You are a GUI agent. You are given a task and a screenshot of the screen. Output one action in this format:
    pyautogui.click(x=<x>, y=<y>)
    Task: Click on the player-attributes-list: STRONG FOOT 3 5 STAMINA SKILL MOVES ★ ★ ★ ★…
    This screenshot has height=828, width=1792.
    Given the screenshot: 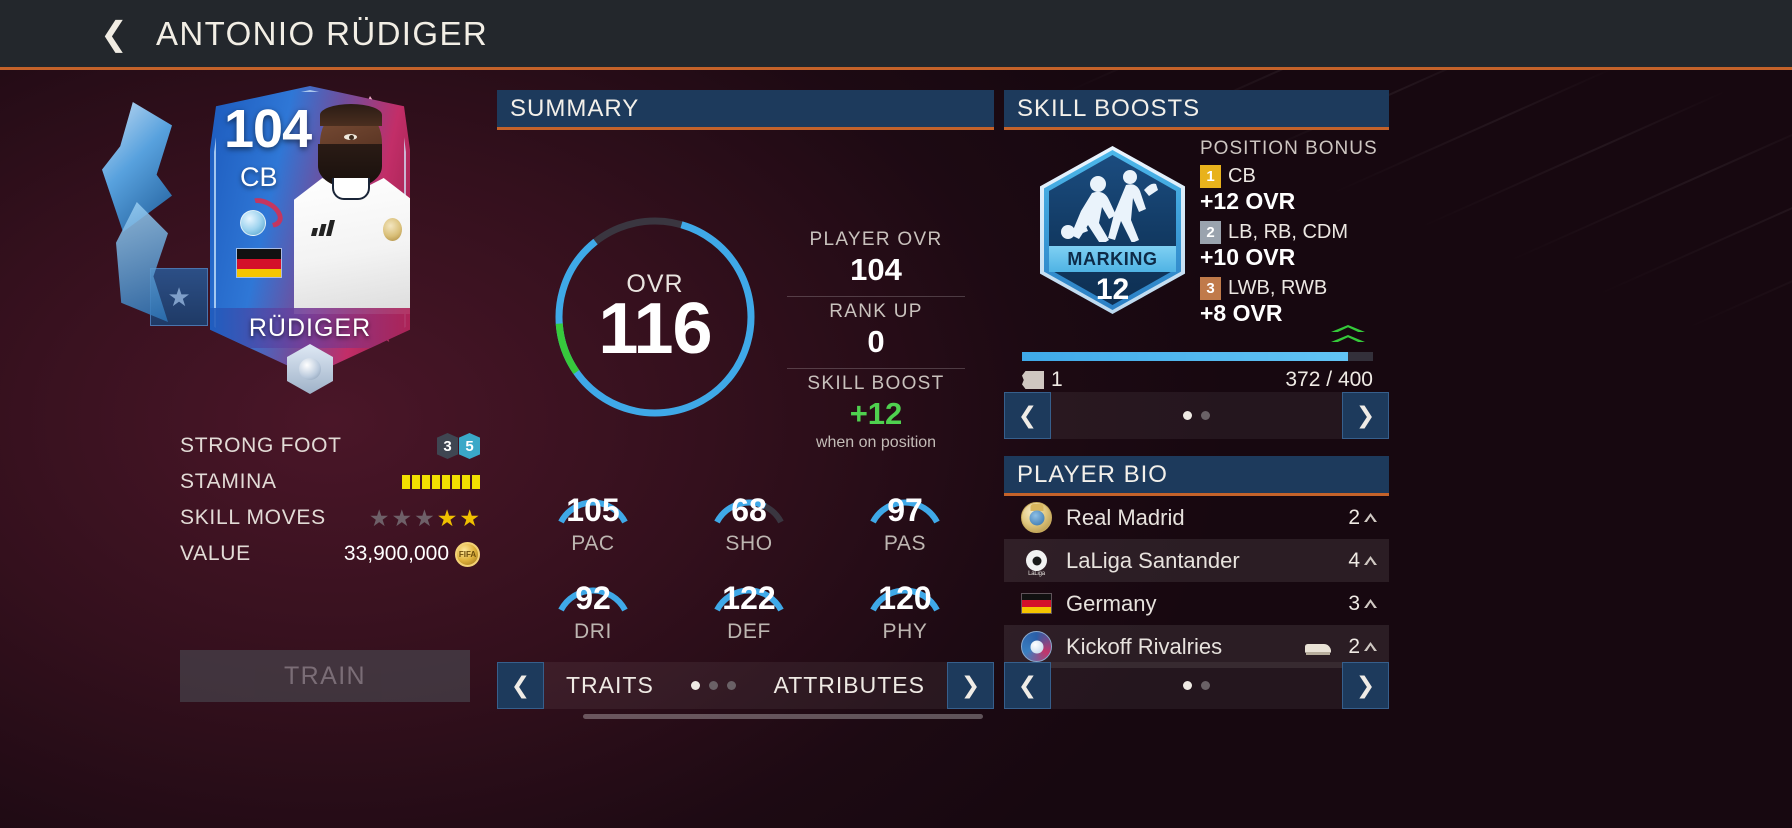 What is the action you would take?
    pyautogui.click(x=330, y=500)
    